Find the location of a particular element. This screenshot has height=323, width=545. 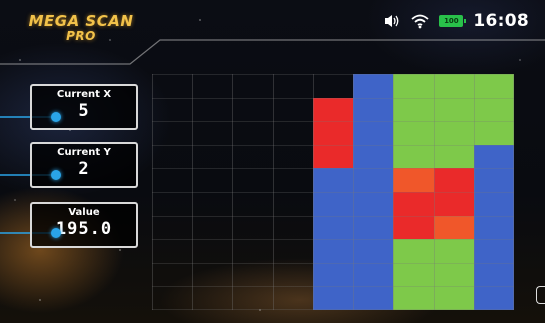

corner-bracket-icon is located at coordinates (540, 295).